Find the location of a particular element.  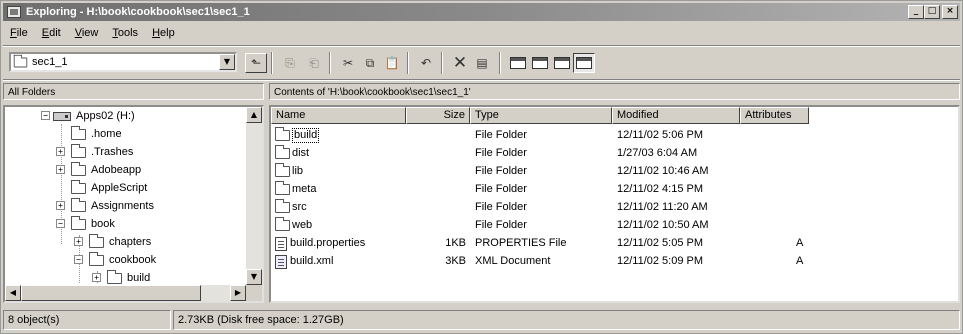

up-folder-icon: ⬑ is located at coordinates (256, 63).